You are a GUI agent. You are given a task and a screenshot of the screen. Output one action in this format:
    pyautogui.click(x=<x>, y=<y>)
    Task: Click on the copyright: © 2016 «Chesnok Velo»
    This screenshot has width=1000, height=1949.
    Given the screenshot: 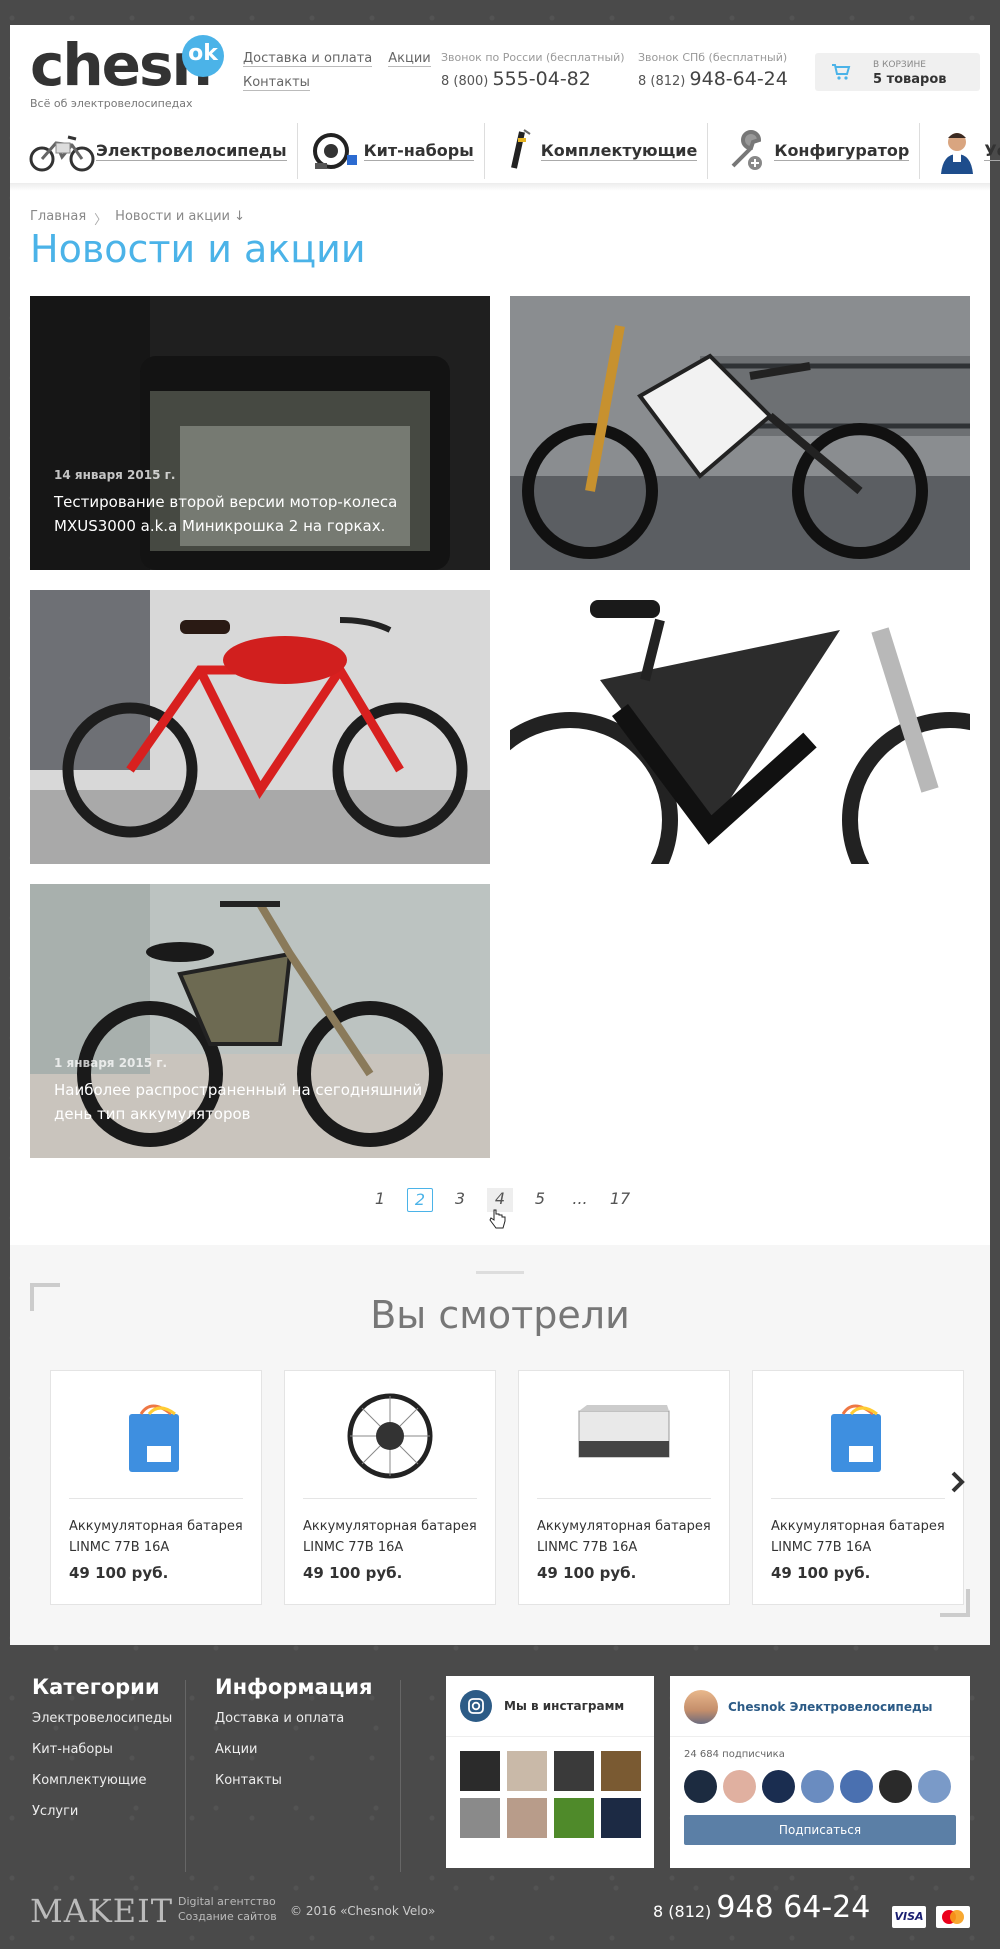 What is the action you would take?
    pyautogui.click(x=363, y=1911)
    